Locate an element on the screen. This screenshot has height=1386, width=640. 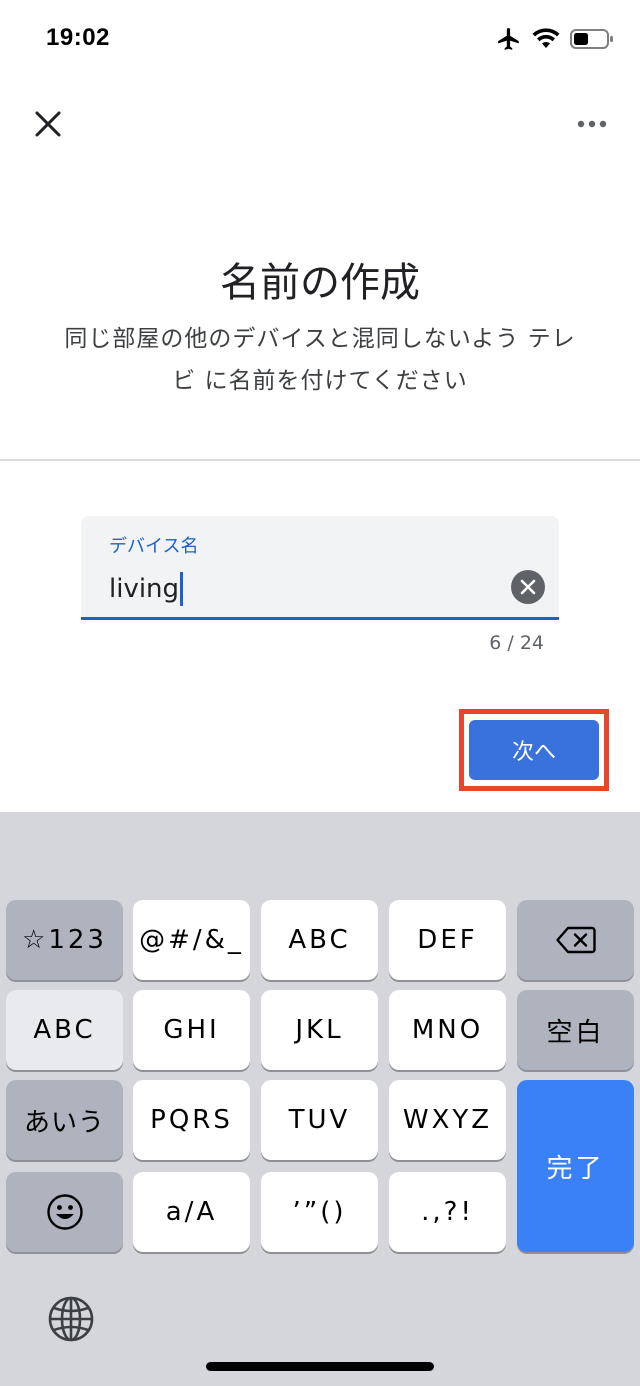
key-emoji is located at coordinates (64, 1212).